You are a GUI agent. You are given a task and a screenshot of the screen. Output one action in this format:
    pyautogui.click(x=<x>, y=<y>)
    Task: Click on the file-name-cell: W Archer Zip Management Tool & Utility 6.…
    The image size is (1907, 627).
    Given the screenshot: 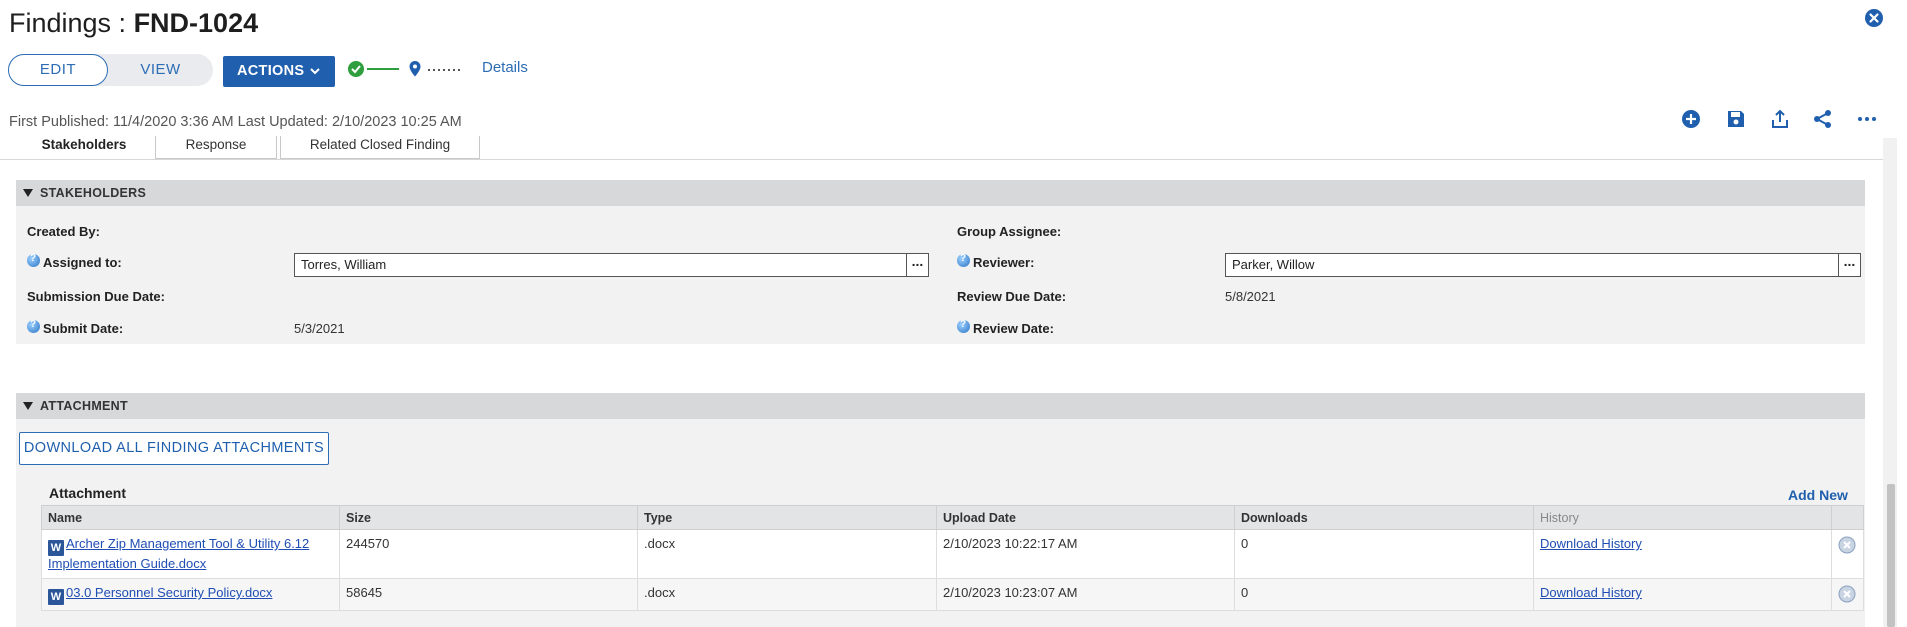 What is the action you would take?
    pyautogui.click(x=190, y=554)
    